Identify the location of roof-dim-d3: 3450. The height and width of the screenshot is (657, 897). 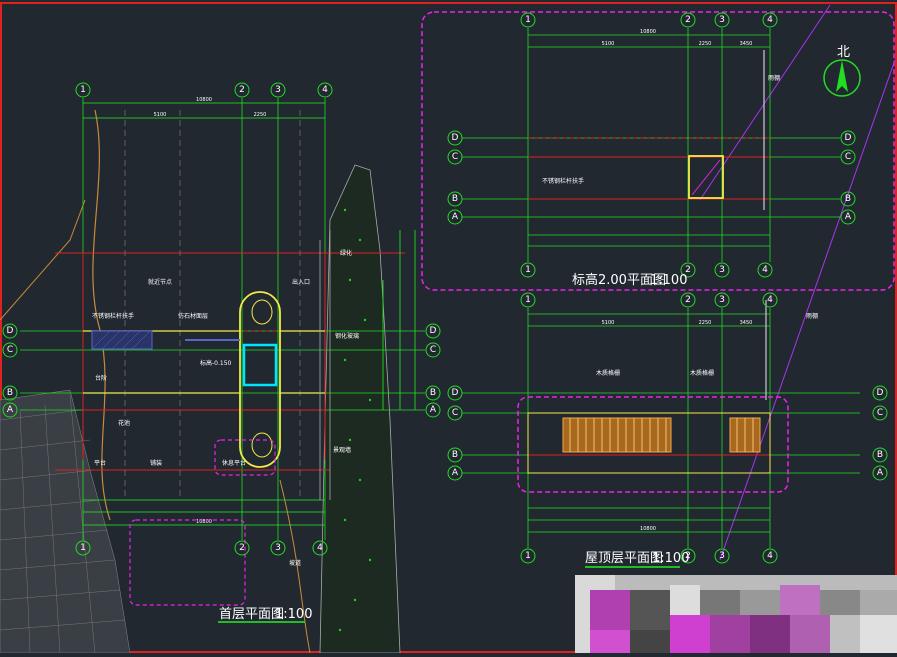
(746, 323).